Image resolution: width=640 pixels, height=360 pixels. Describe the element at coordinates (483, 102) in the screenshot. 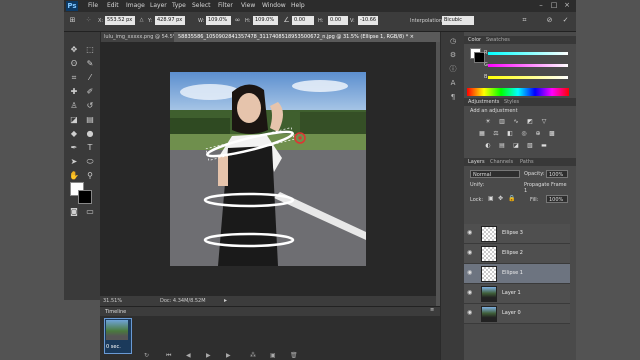

I see `tab-adjustments: Adjustments` at that location.